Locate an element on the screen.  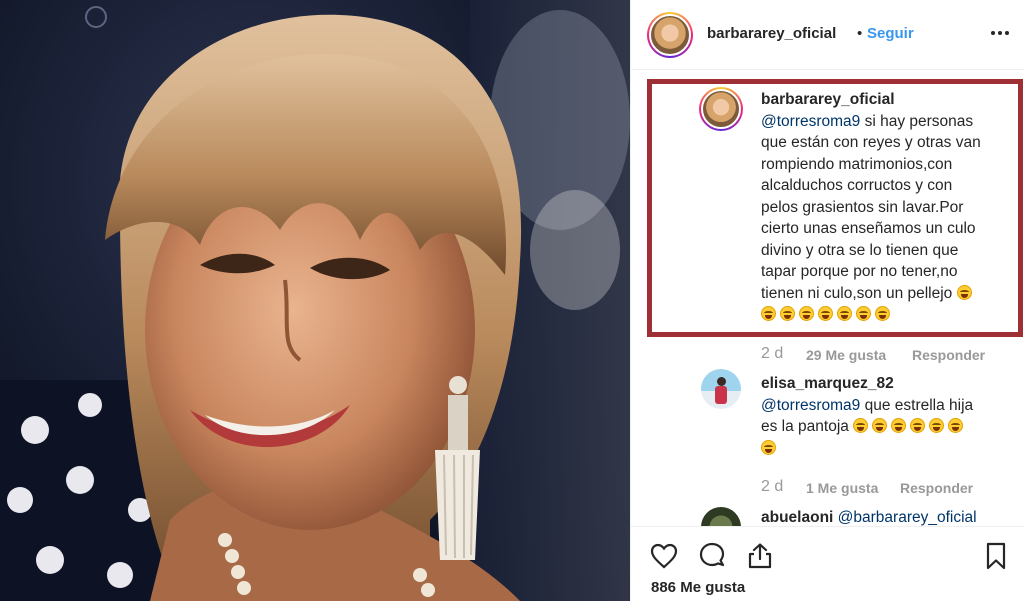
likes-count: 886 Me gusta is located at coordinates (698, 587).